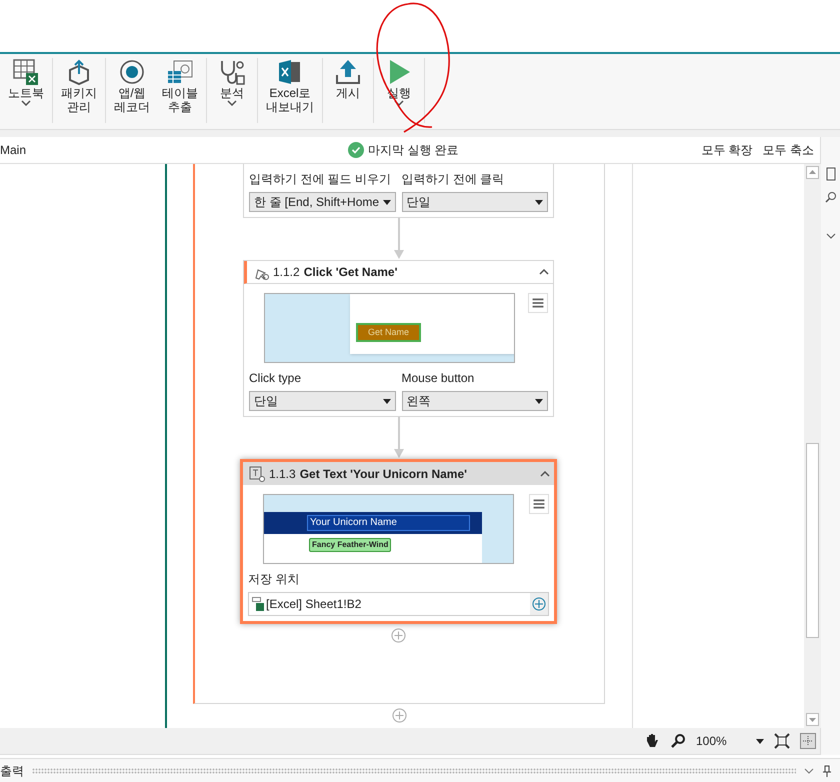  I want to click on ribbon-button: 노트북, so click(26, 90).